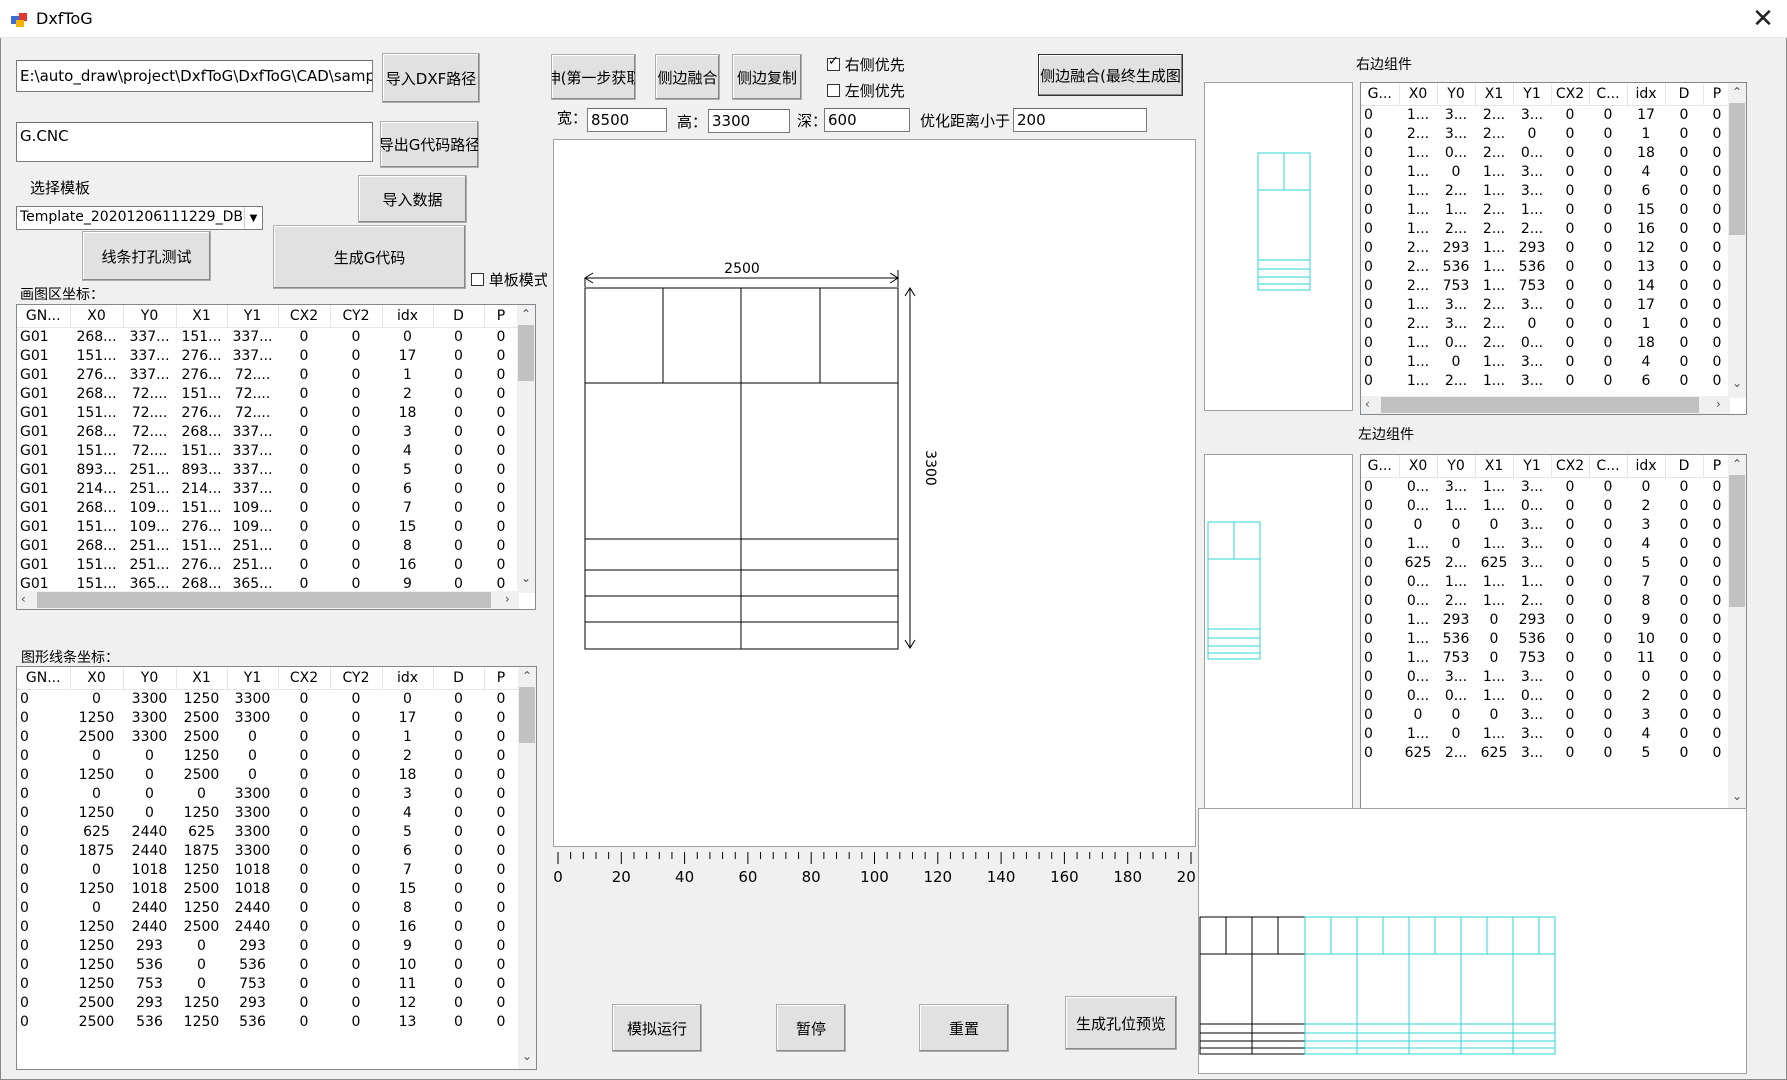  I want to click on table-row: 0 1250 753 0 753 0 0 11 0 0, so click(267, 983).